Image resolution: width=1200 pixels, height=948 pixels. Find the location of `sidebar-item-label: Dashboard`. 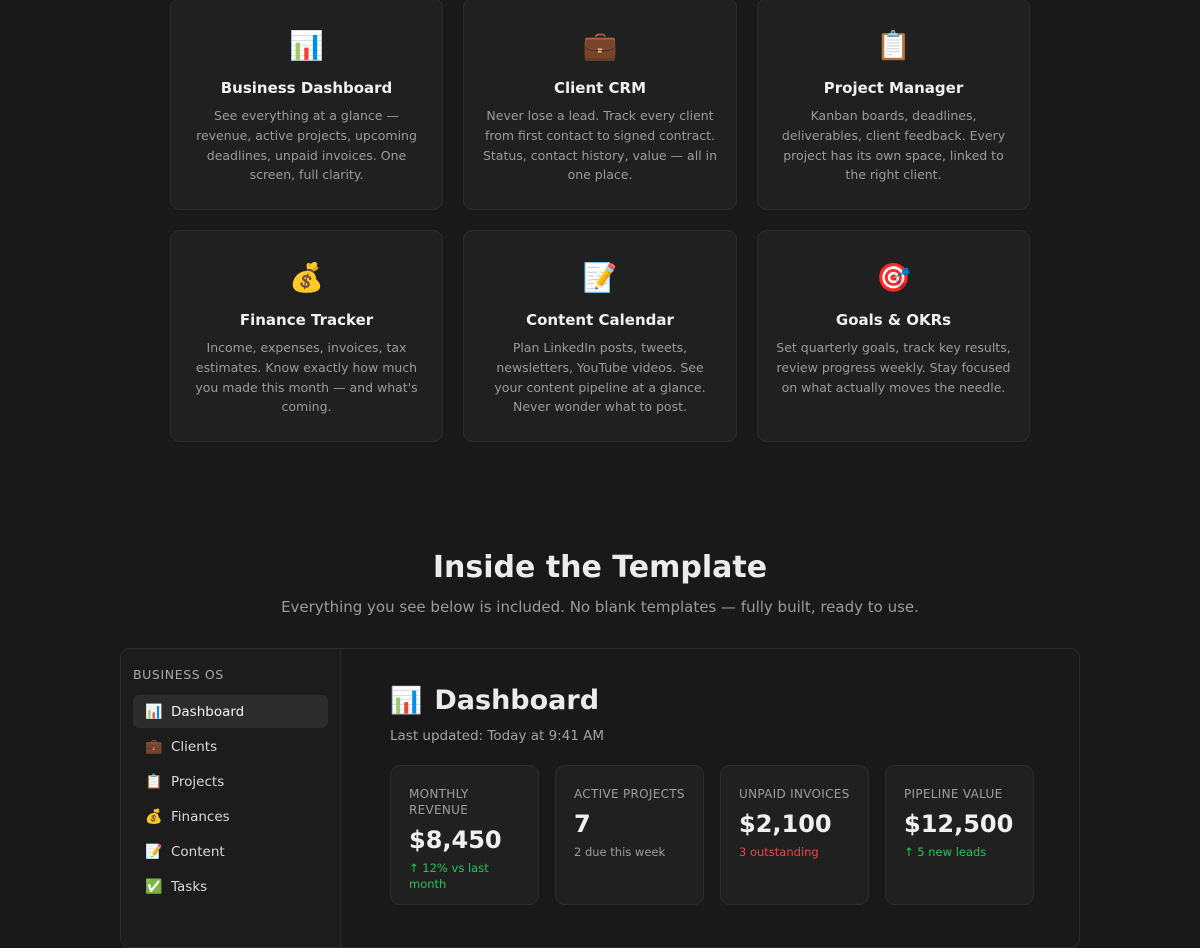

sidebar-item-label: Dashboard is located at coordinates (208, 711).